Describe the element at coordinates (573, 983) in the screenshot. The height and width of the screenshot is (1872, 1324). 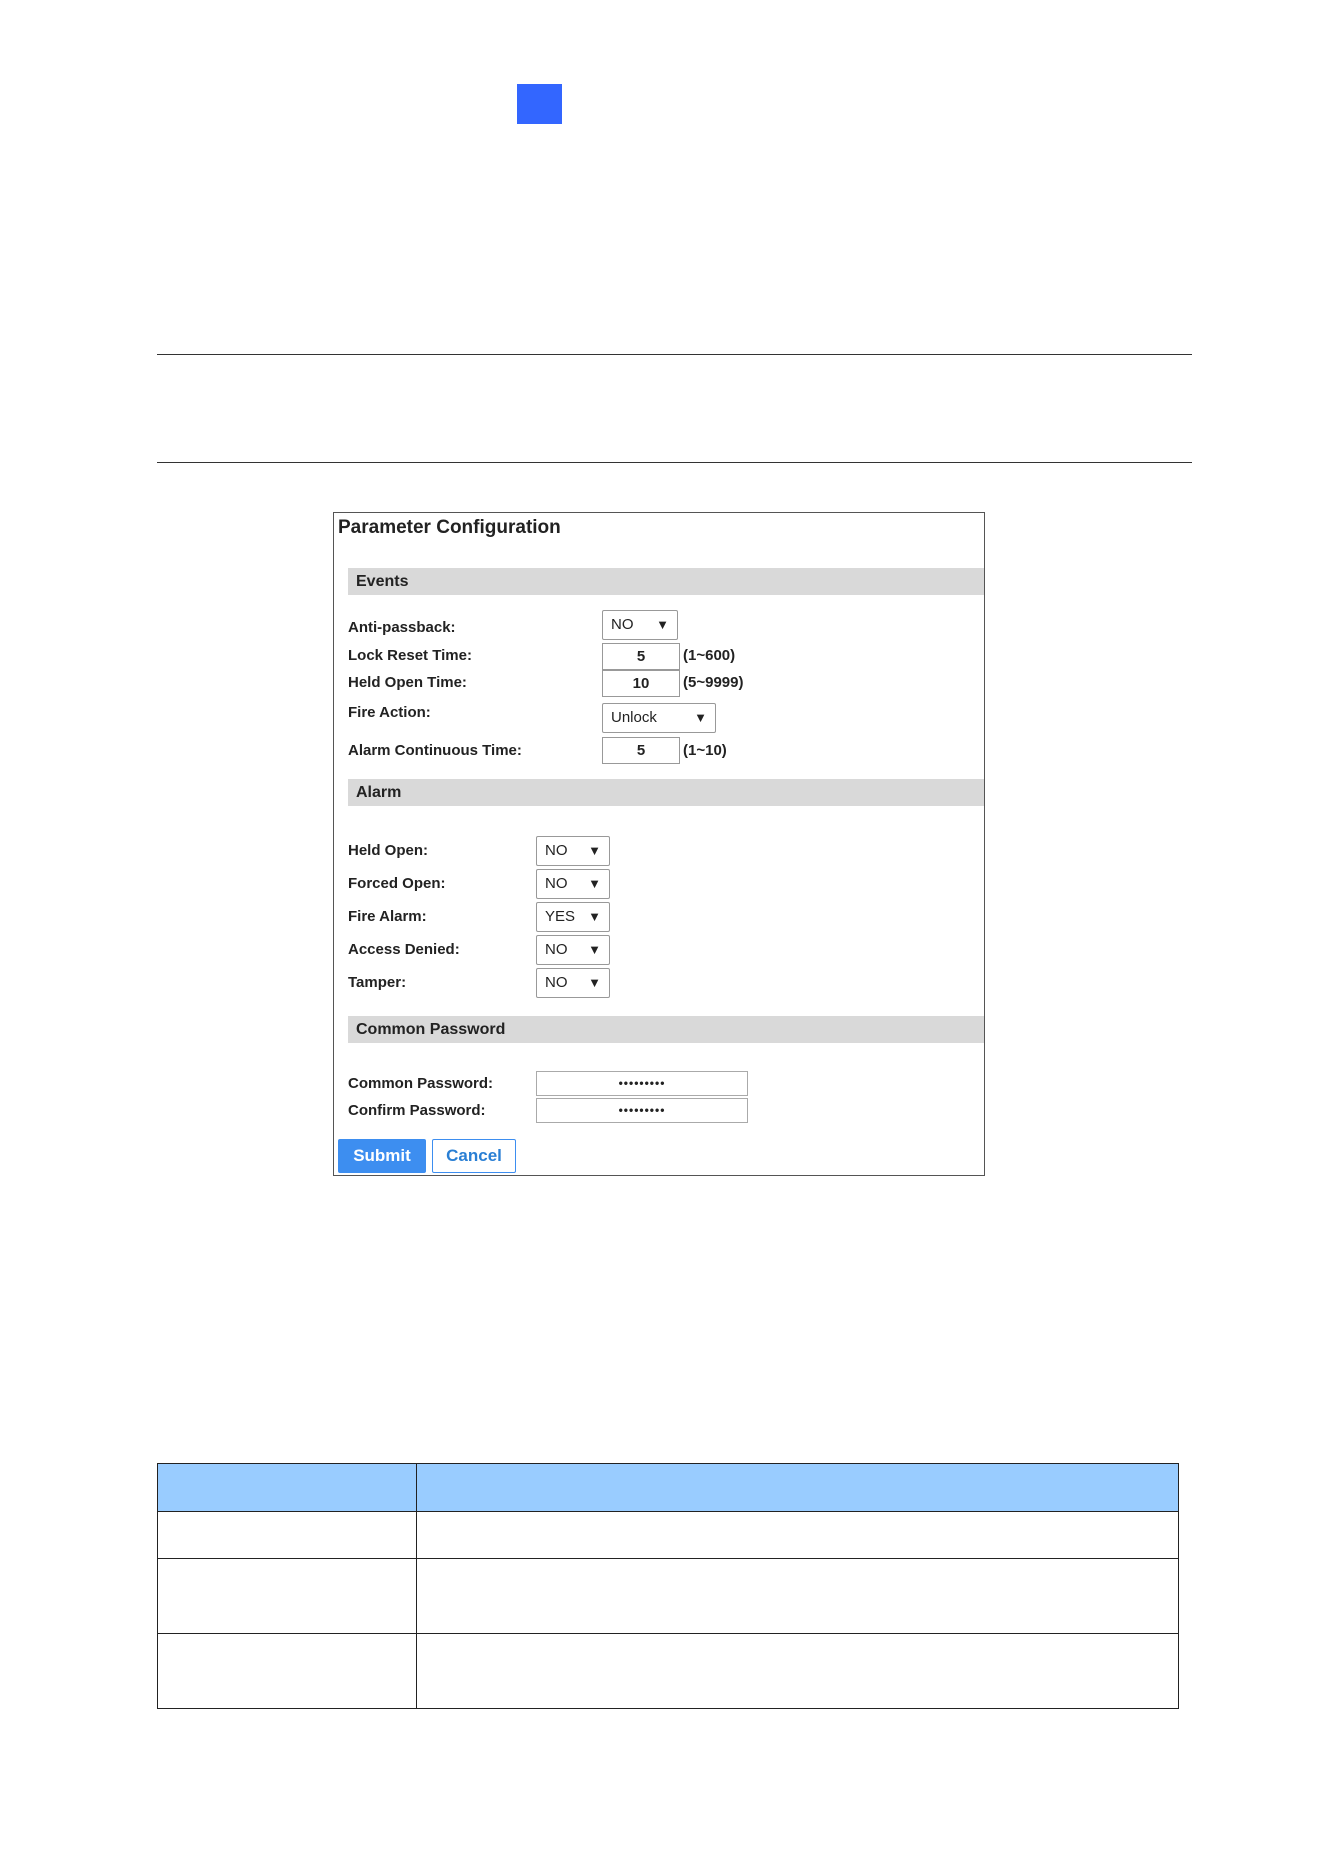
I see `tamper-select: NO ▼` at that location.